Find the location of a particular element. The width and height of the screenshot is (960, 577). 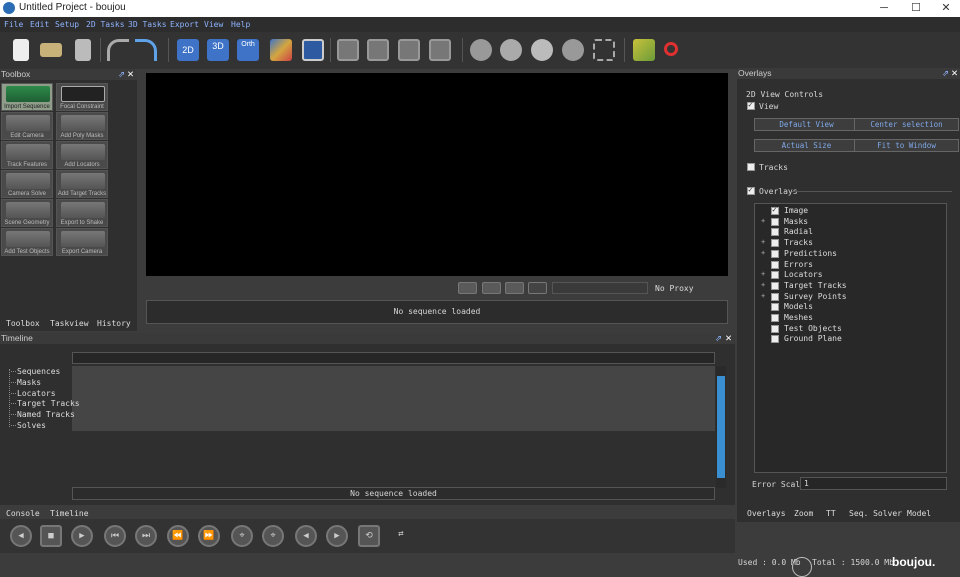

timeline-item-masks: Masks is located at coordinates (29, 382).